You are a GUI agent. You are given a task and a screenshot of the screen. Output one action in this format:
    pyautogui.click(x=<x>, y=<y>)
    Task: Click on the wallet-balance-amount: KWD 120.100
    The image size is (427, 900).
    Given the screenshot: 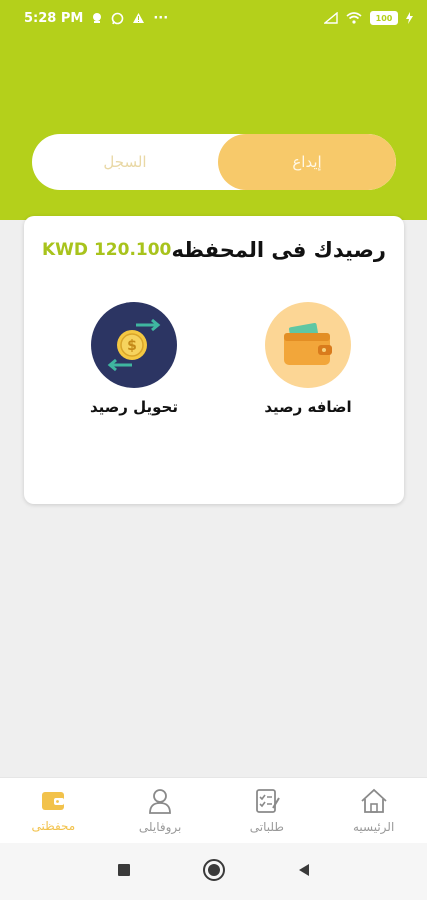 What is the action you would take?
    pyautogui.click(x=107, y=250)
    